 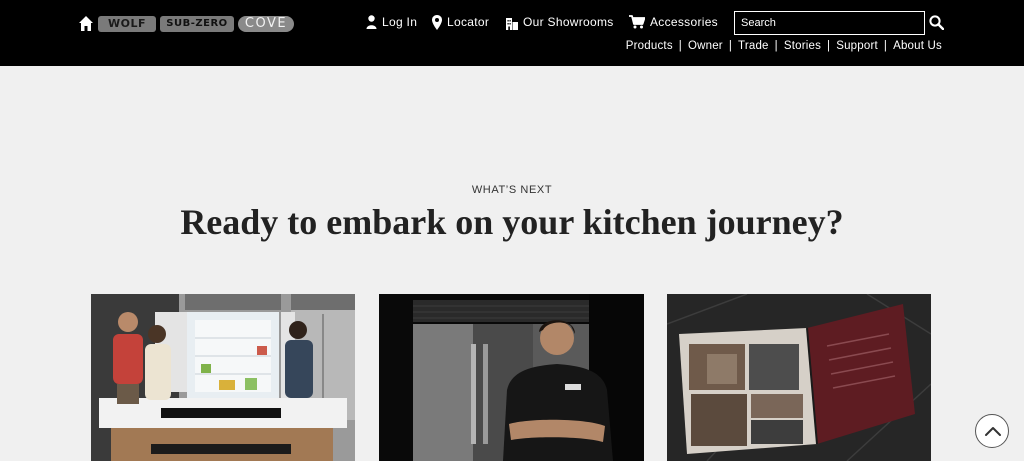 I want to click on nav-support: Support, so click(x=857, y=46).